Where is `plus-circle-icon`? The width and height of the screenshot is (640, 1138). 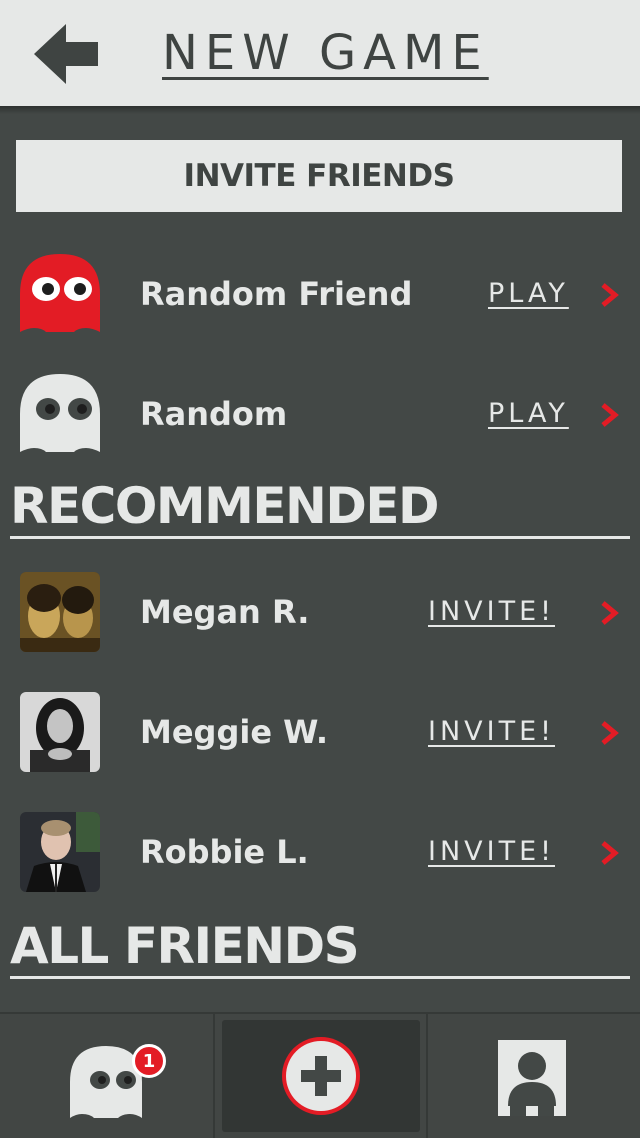
plus-circle-icon is located at coordinates (321, 1076).